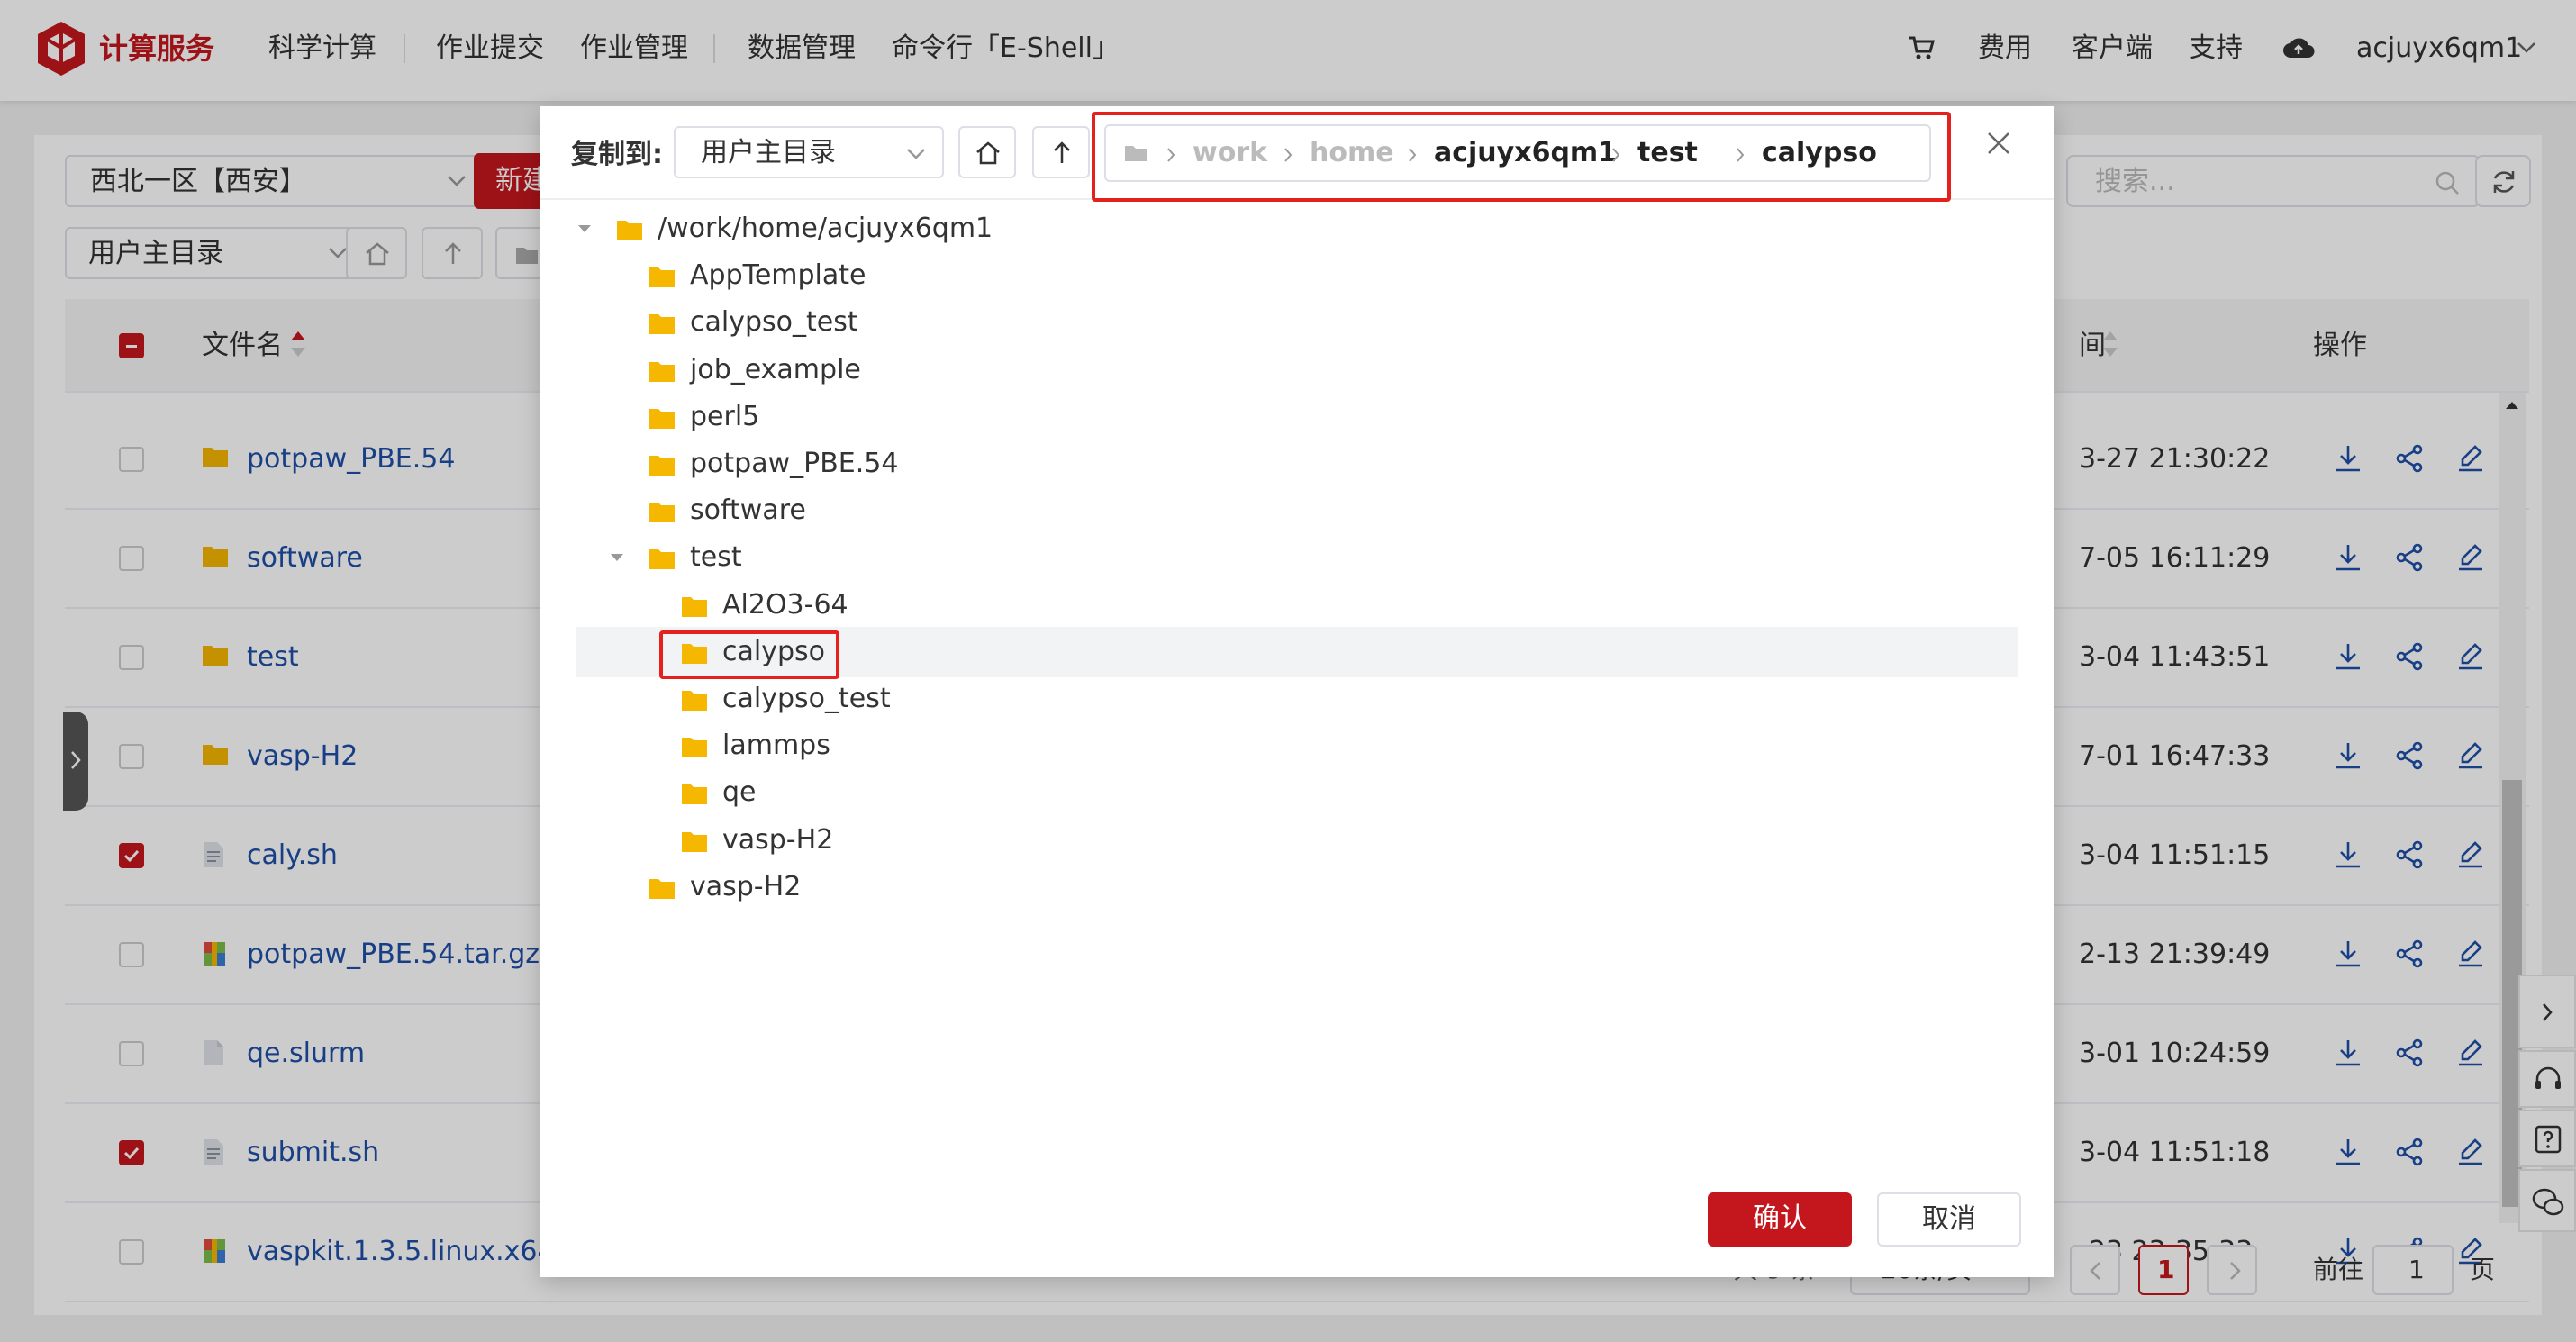 The height and width of the screenshot is (1342, 2576). I want to click on cancel-button: 取消, so click(1949, 1220).